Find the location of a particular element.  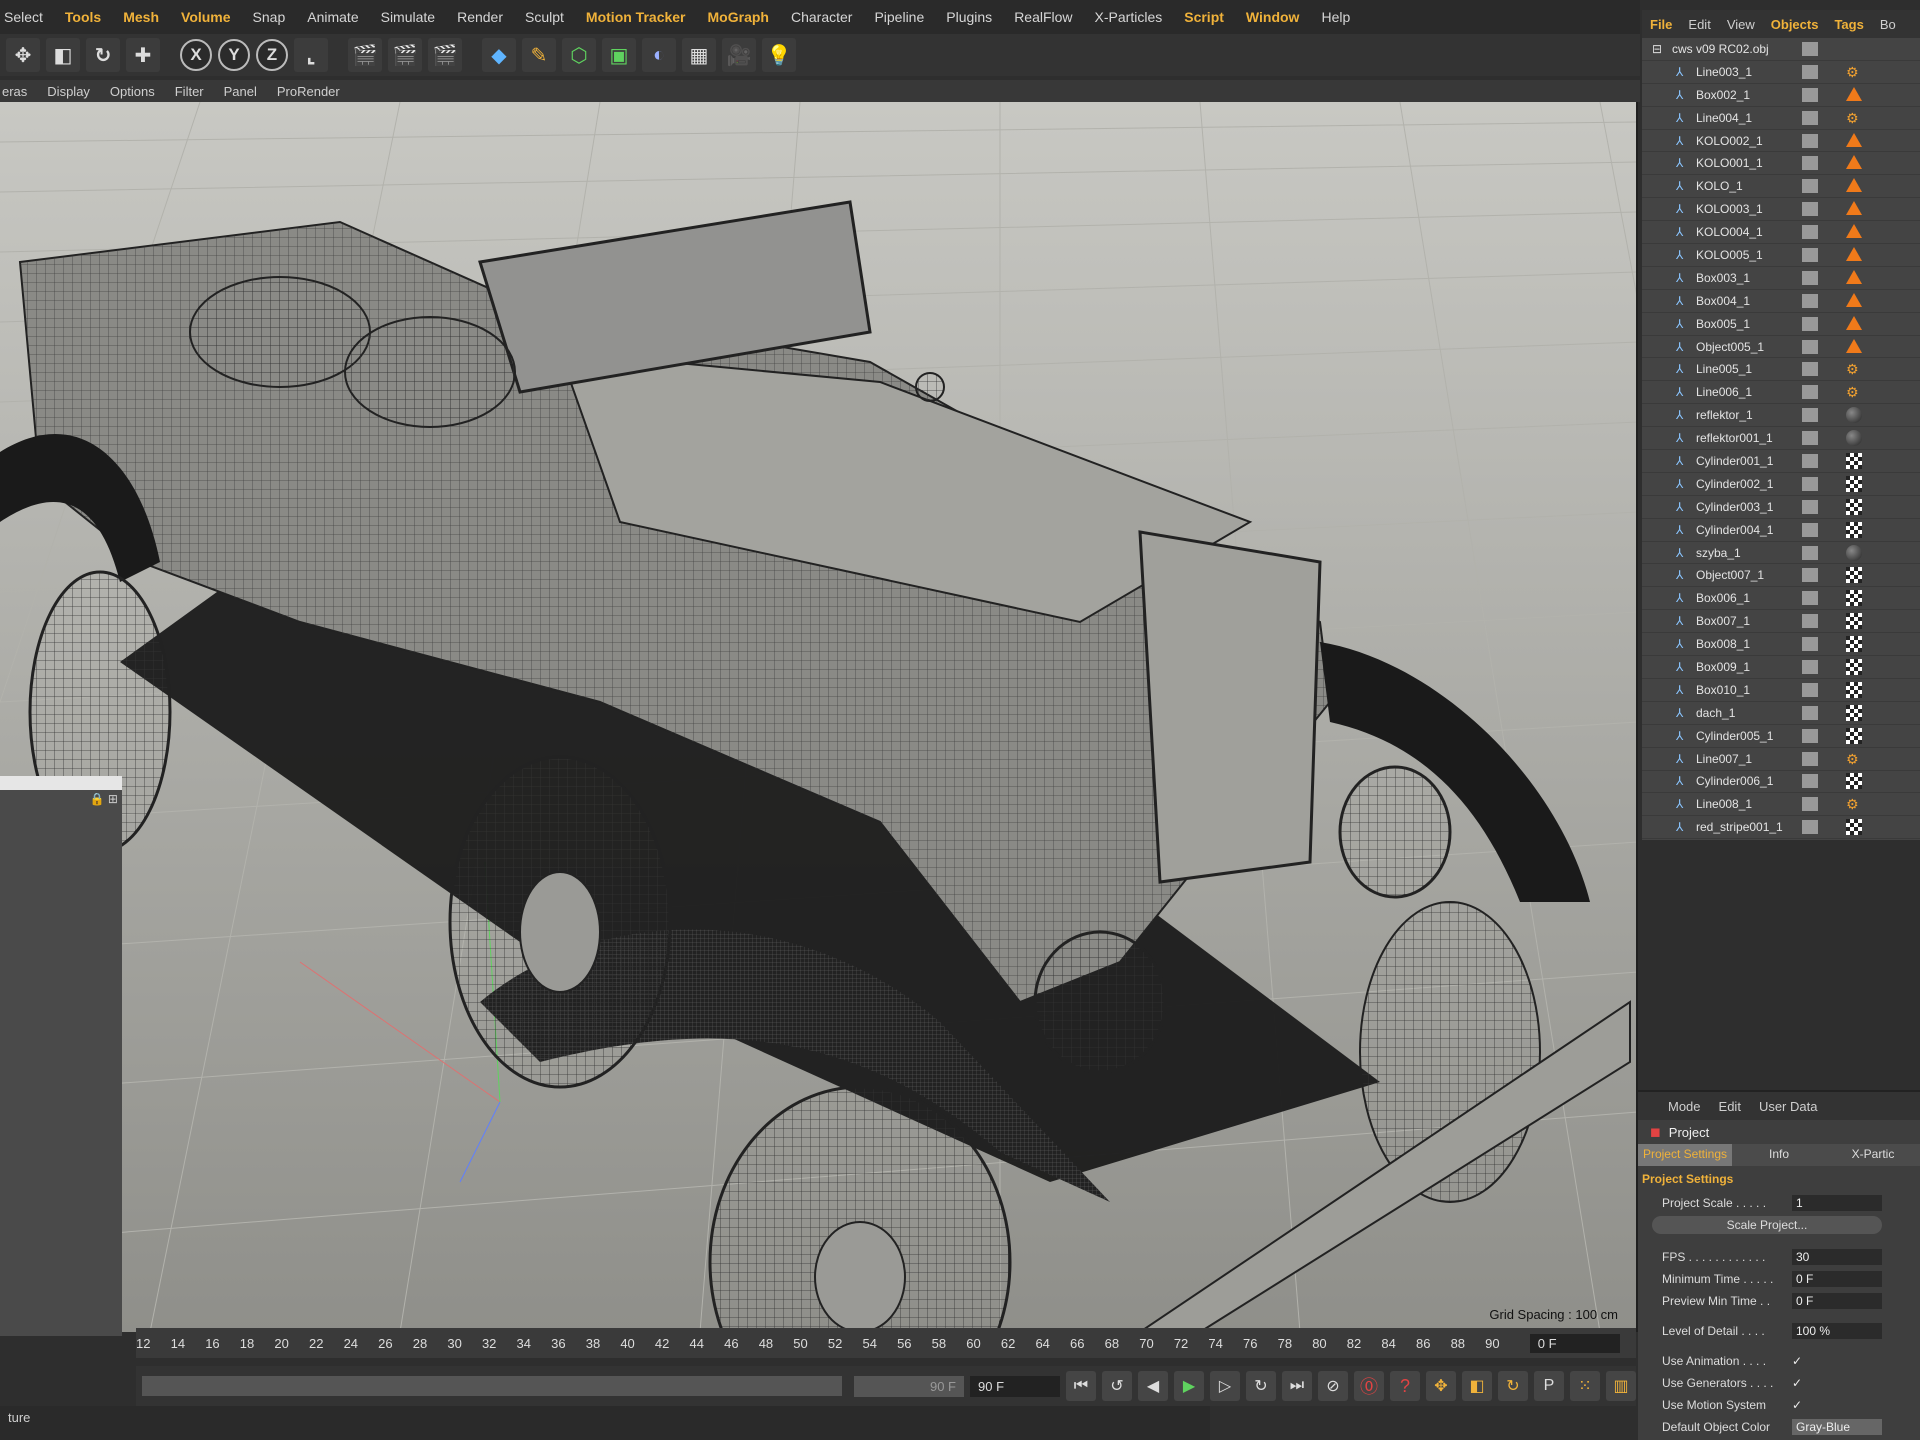

object-row: ⅄ reflektor_1 is located at coordinates (1781, 416).